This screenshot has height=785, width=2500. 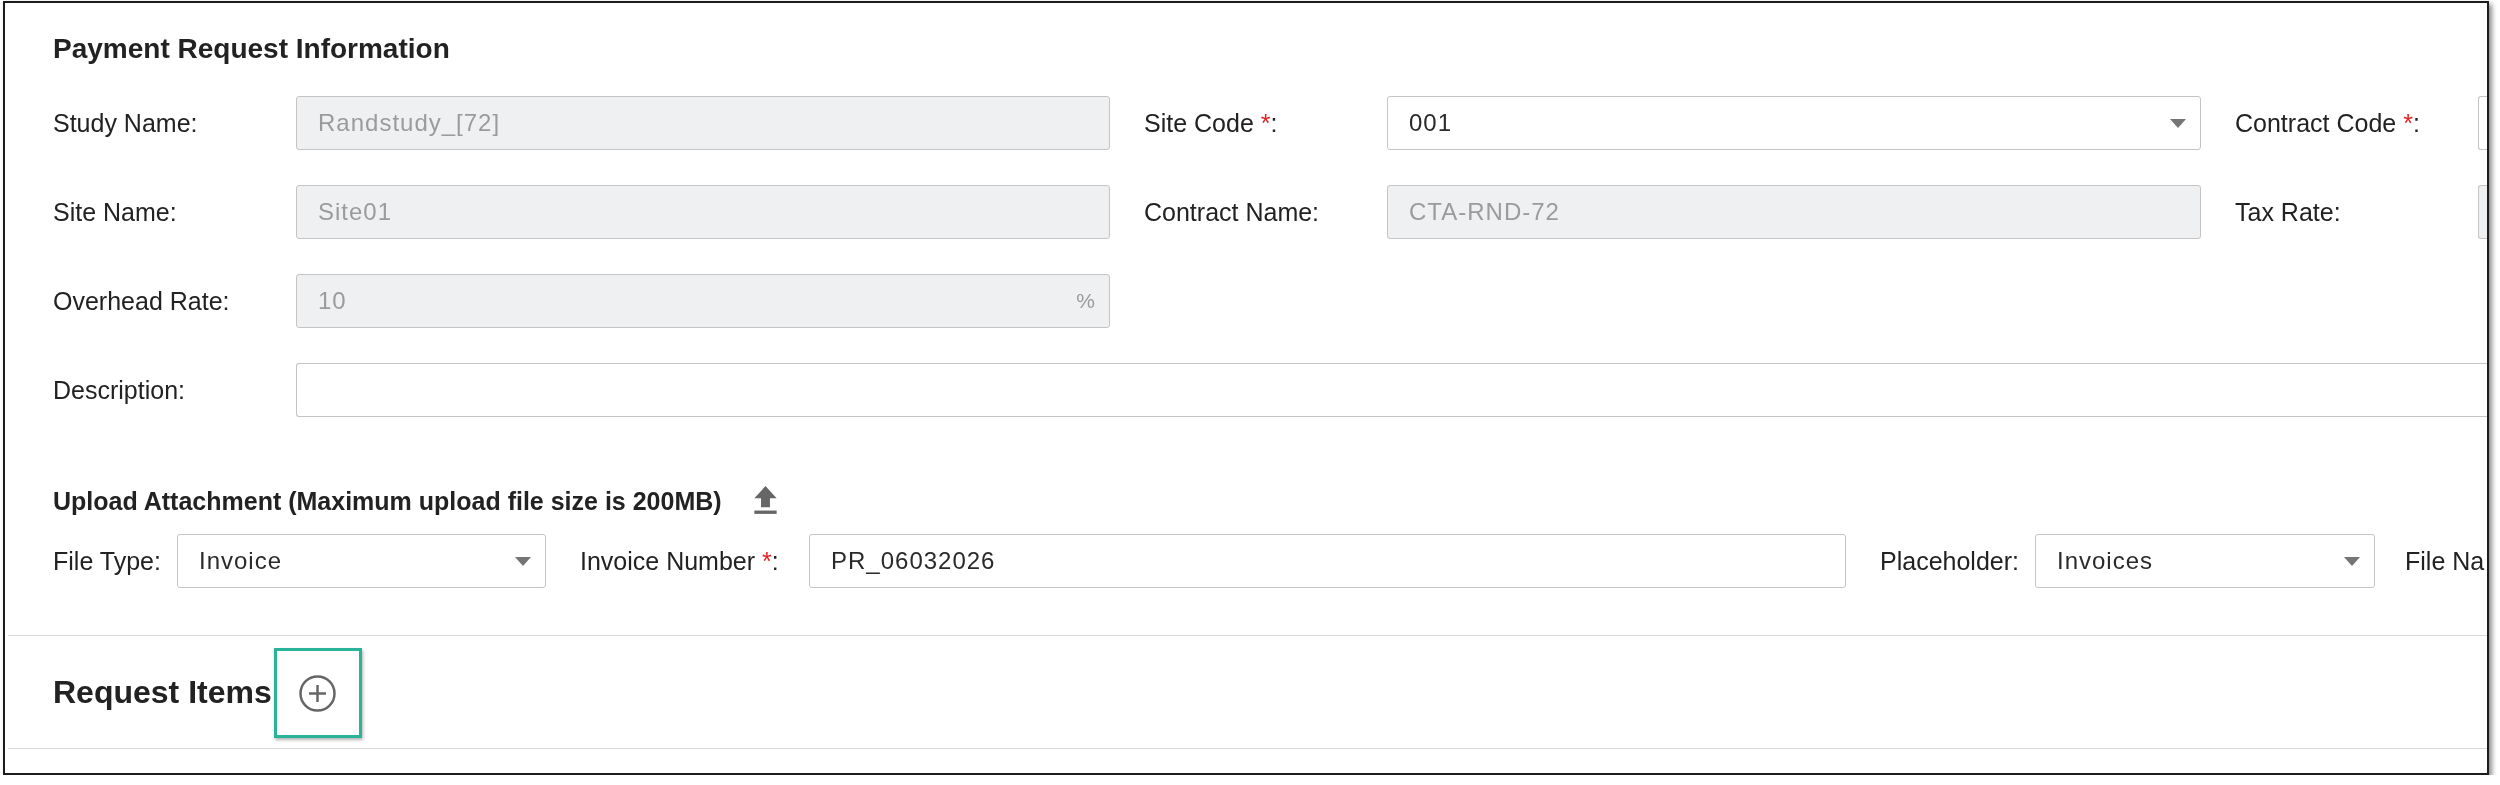 What do you see at coordinates (119, 390) in the screenshot?
I see `field-label: Description:` at bounding box center [119, 390].